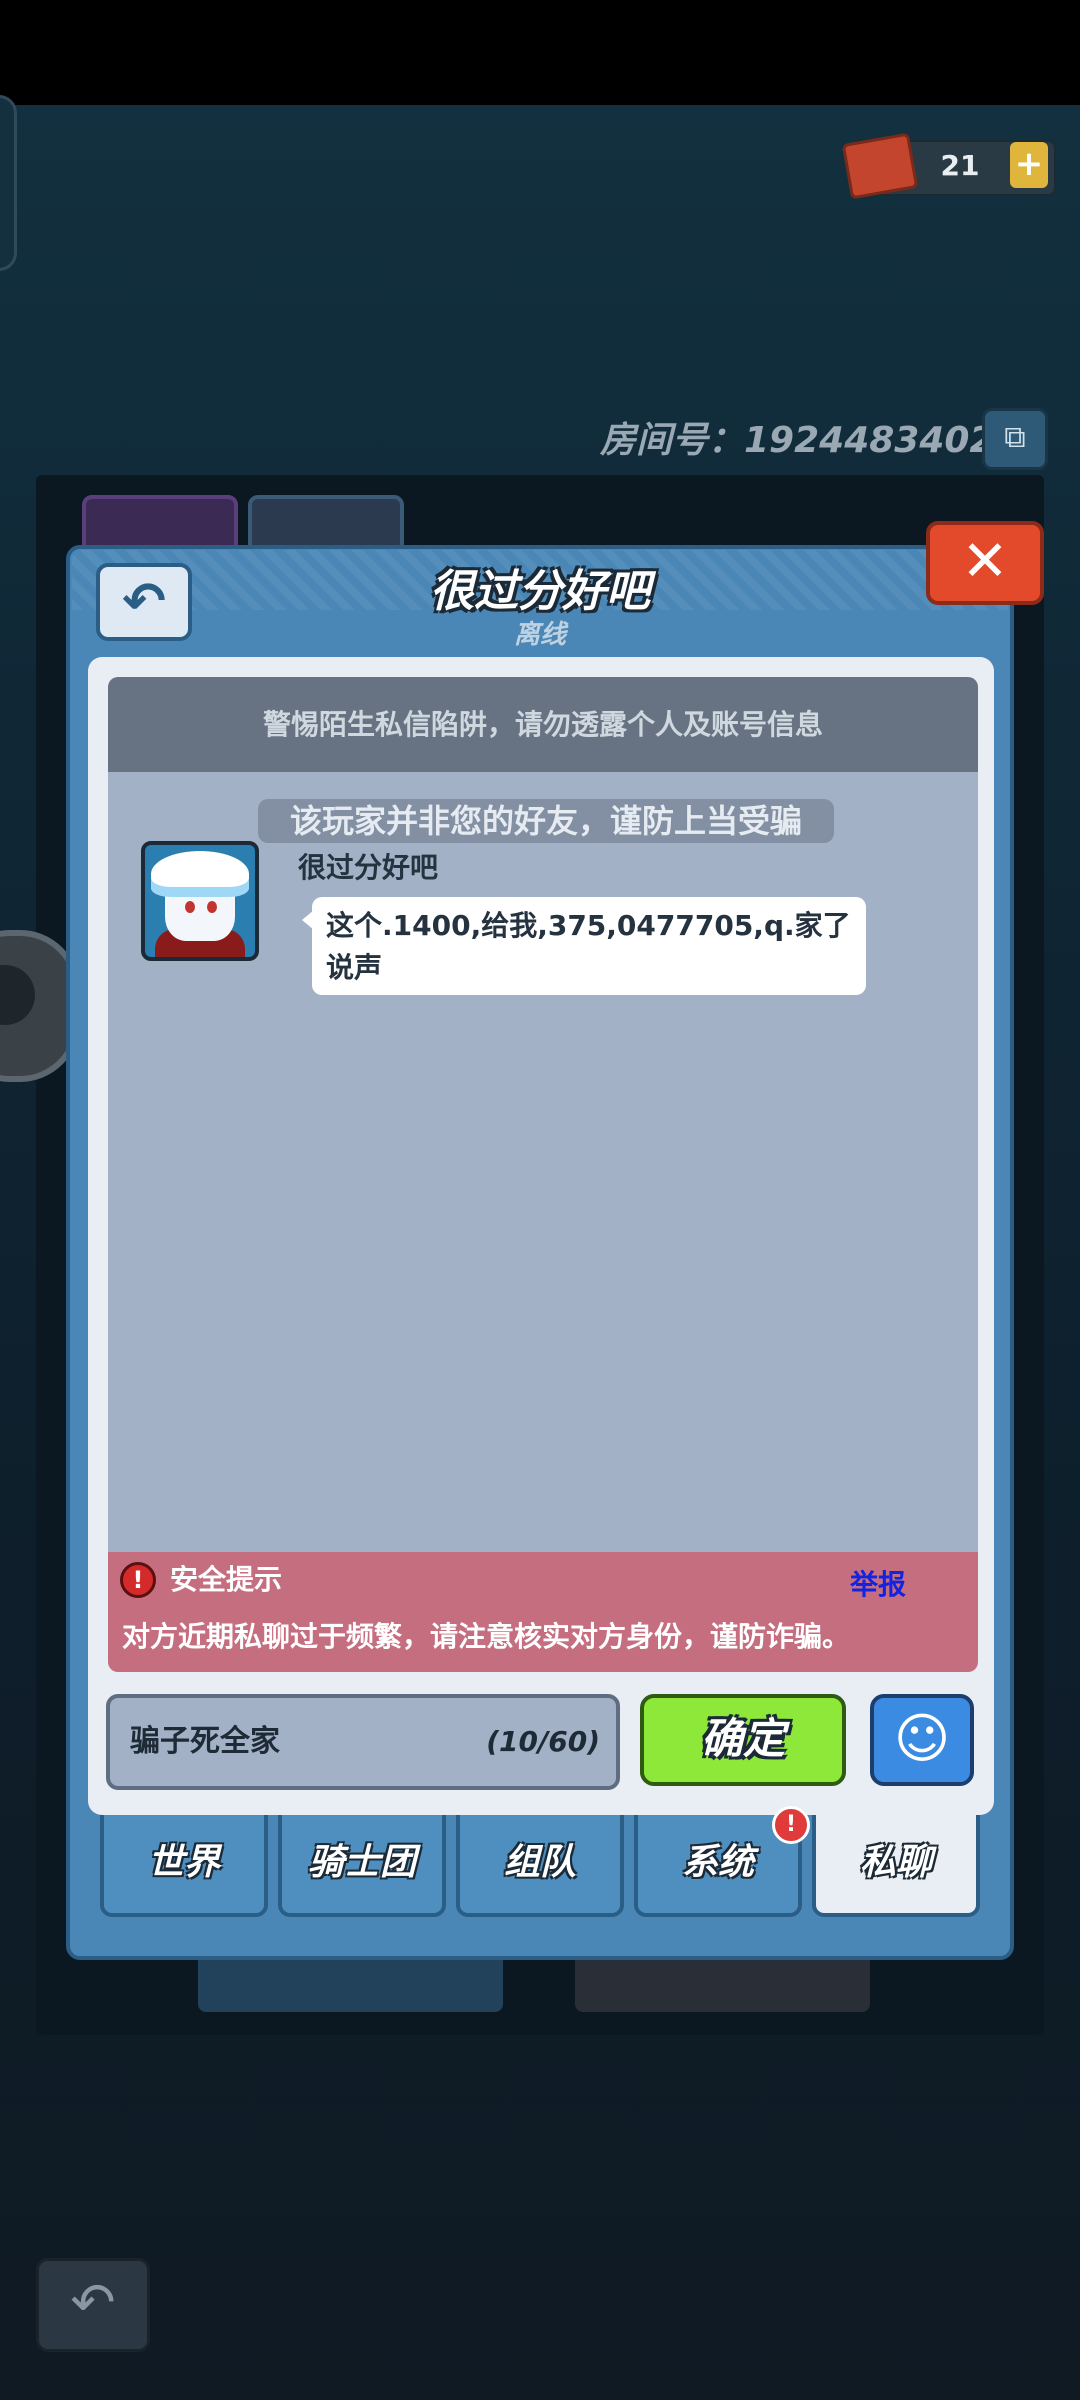  What do you see at coordinates (540, 591) in the screenshot?
I see `dialog-title: 很过分好吧` at bounding box center [540, 591].